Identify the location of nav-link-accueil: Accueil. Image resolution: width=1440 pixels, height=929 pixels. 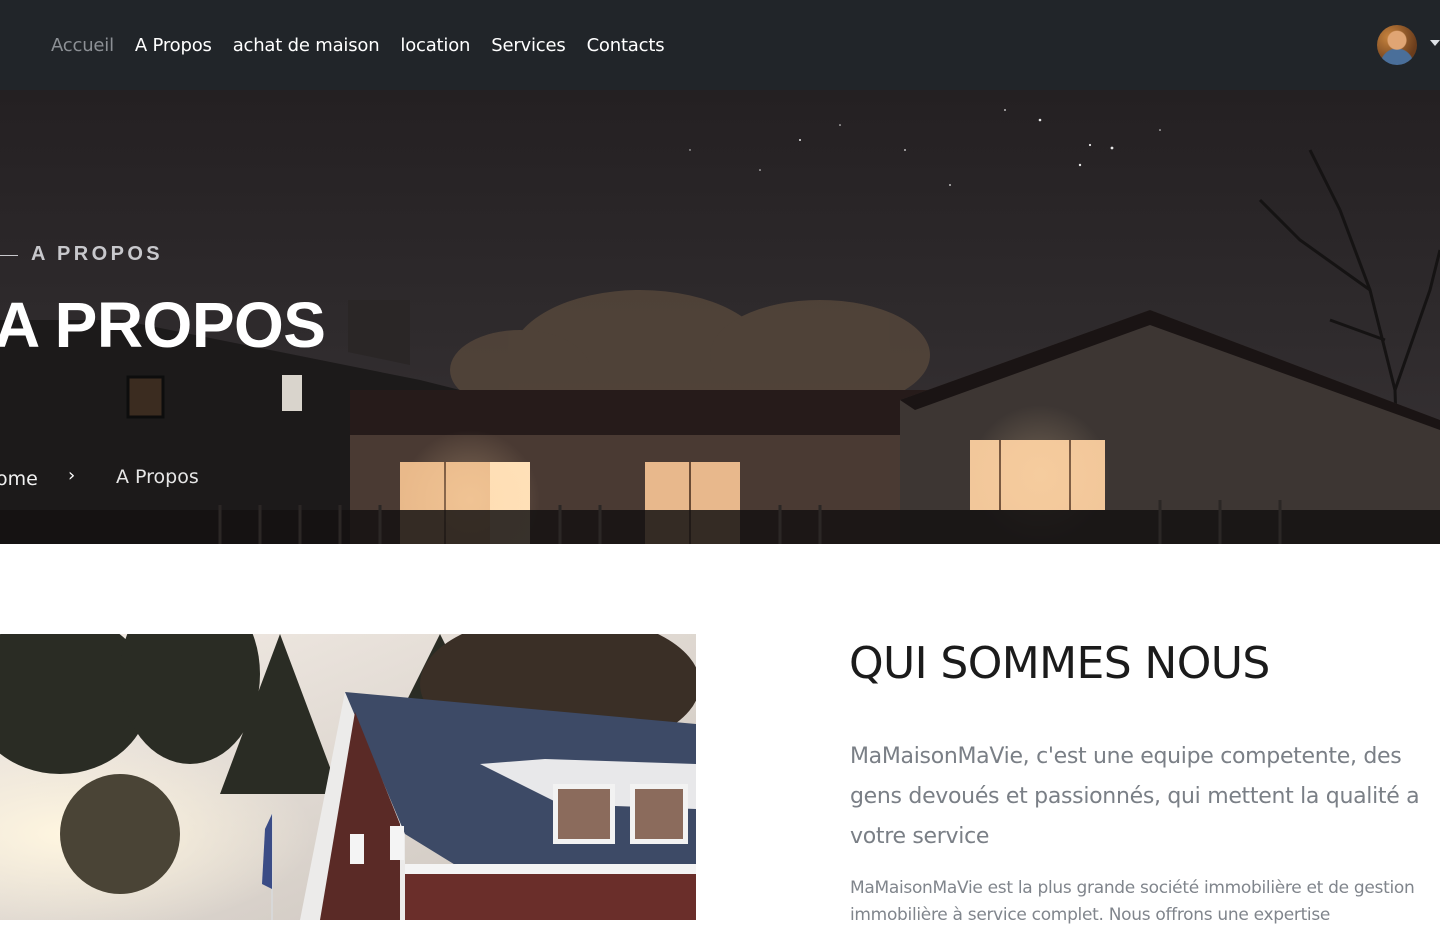
(82, 46).